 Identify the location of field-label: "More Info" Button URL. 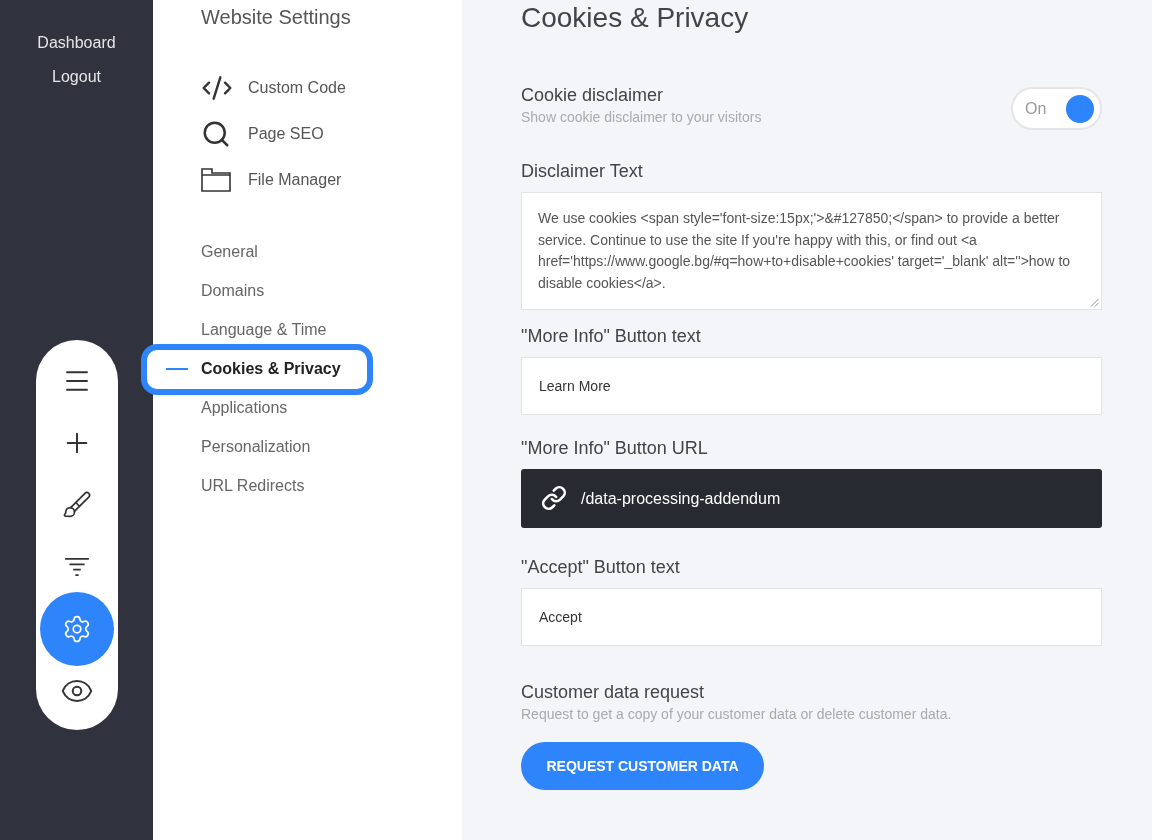
(615, 448).